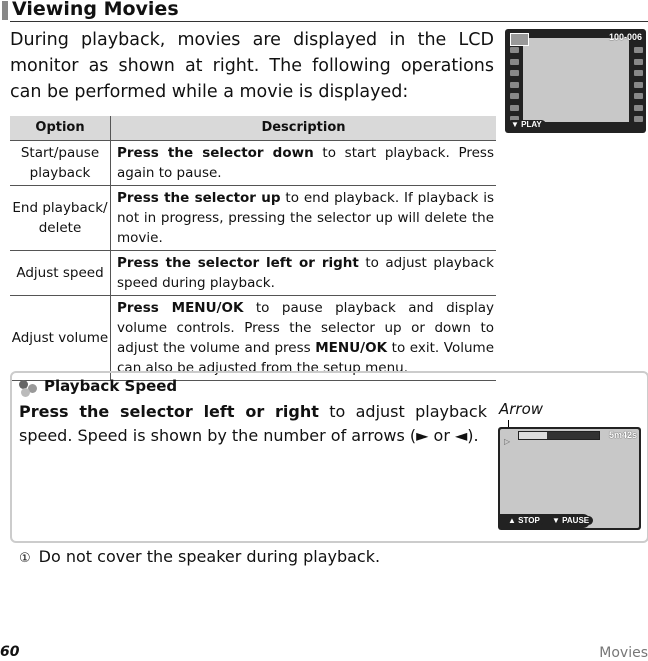 This screenshot has width=648, height=661. What do you see at coordinates (5, 10) in the screenshot?
I see `heading-bar` at bounding box center [5, 10].